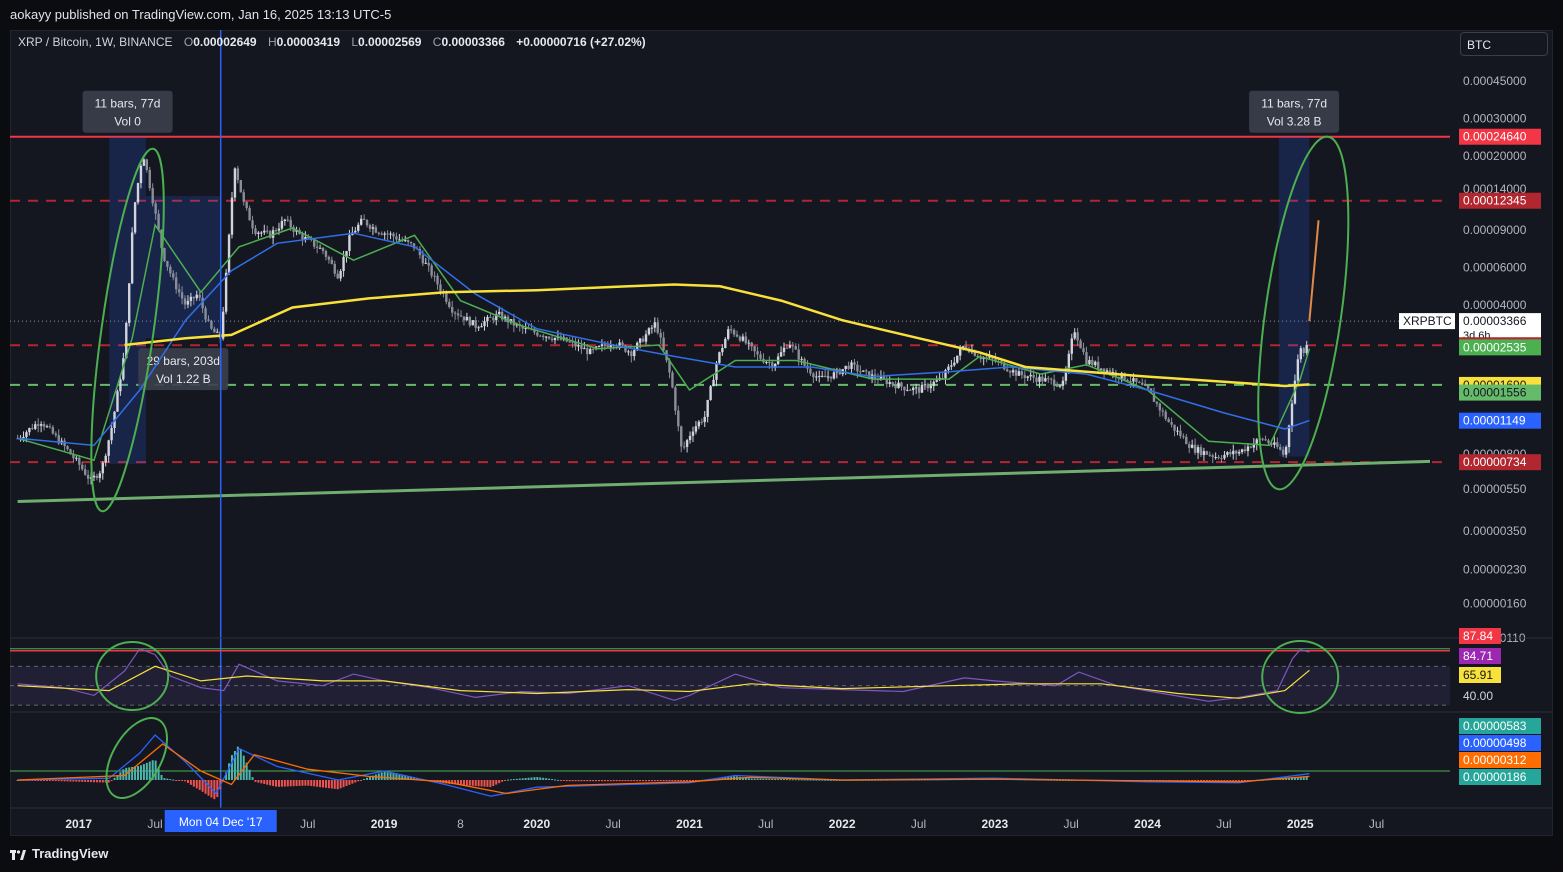 The image size is (1563, 872). I want to click on open-value: 0.00002649, so click(225, 42).